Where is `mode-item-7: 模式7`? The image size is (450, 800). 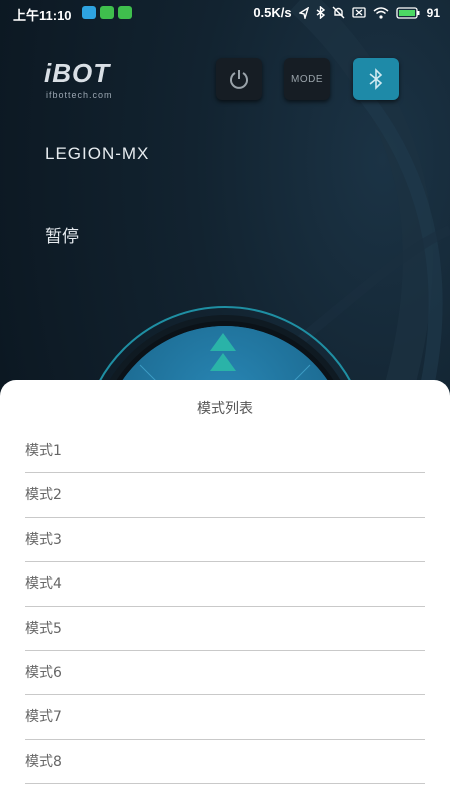 mode-item-7: 模式7 is located at coordinates (225, 717).